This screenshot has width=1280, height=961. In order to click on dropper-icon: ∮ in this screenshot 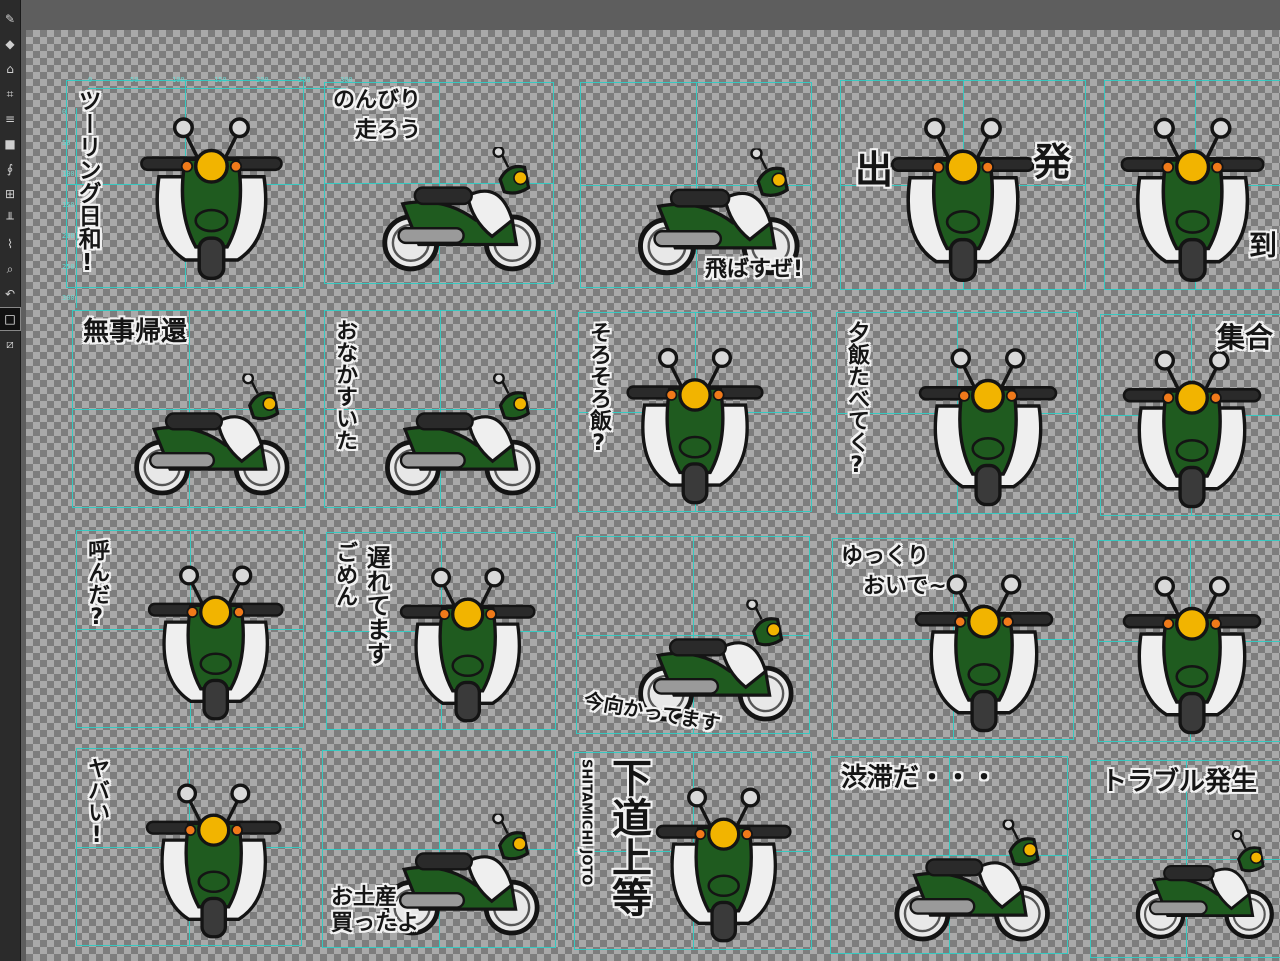, I will do `click(10, 169)`.